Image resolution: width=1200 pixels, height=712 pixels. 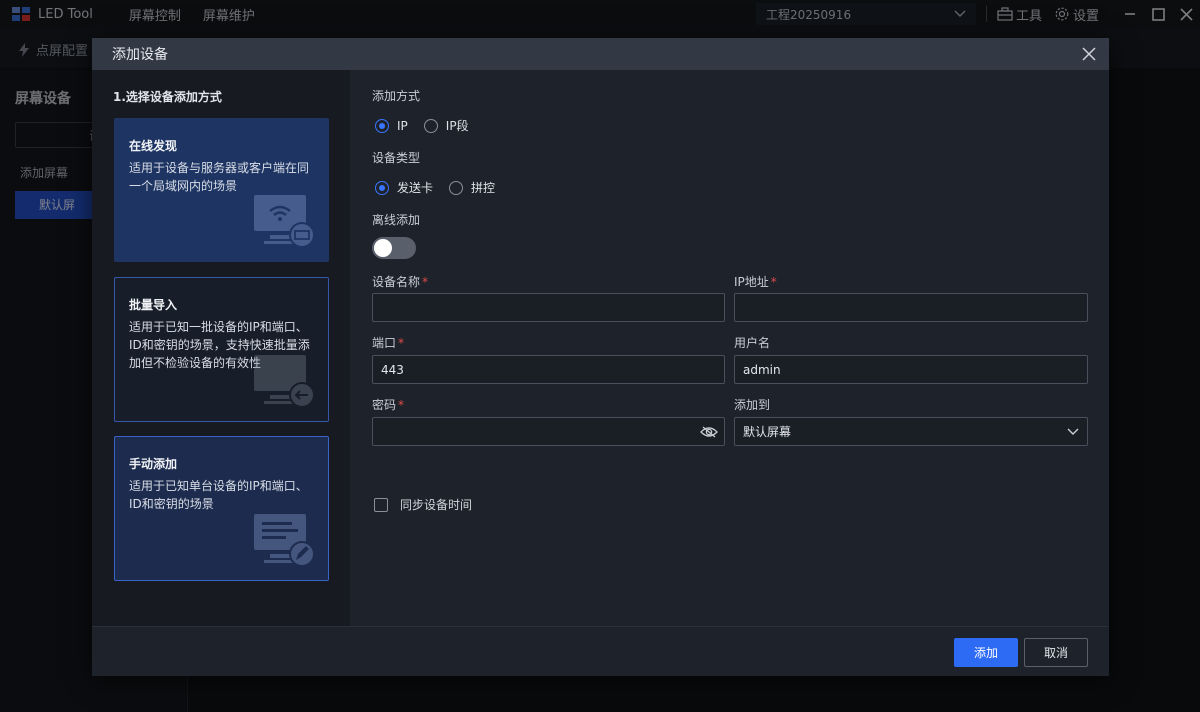 I want to click on add-button: 添加, so click(x=986, y=652).